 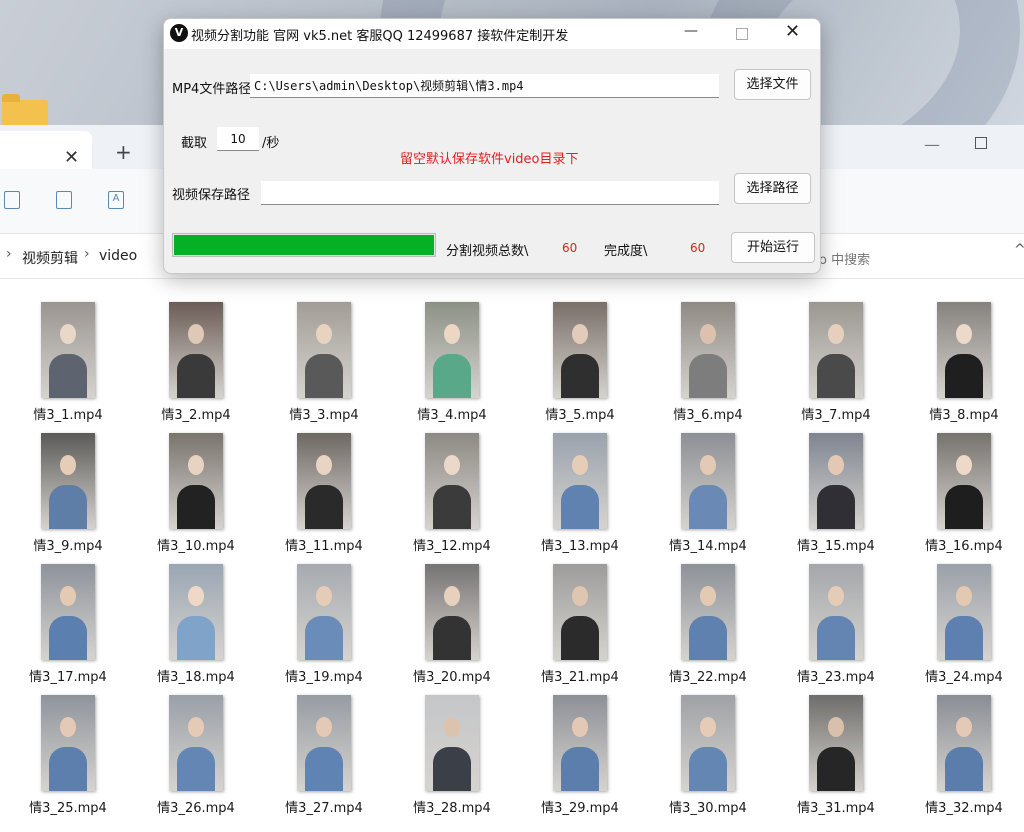 What do you see at coordinates (772, 84) in the screenshot?
I see `choose-file-button: 选择文件` at bounding box center [772, 84].